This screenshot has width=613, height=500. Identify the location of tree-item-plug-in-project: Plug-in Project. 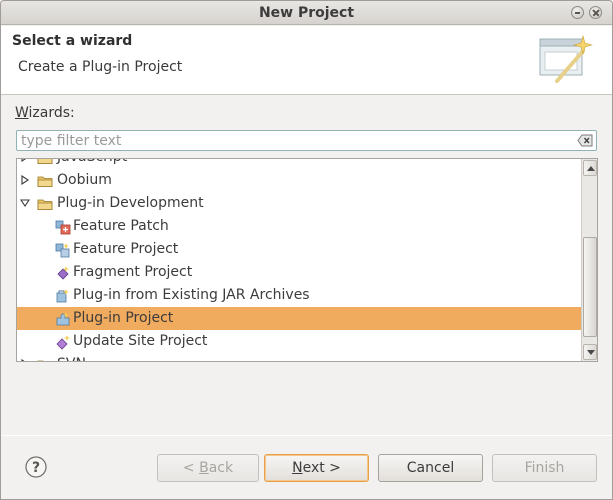
(299, 318).